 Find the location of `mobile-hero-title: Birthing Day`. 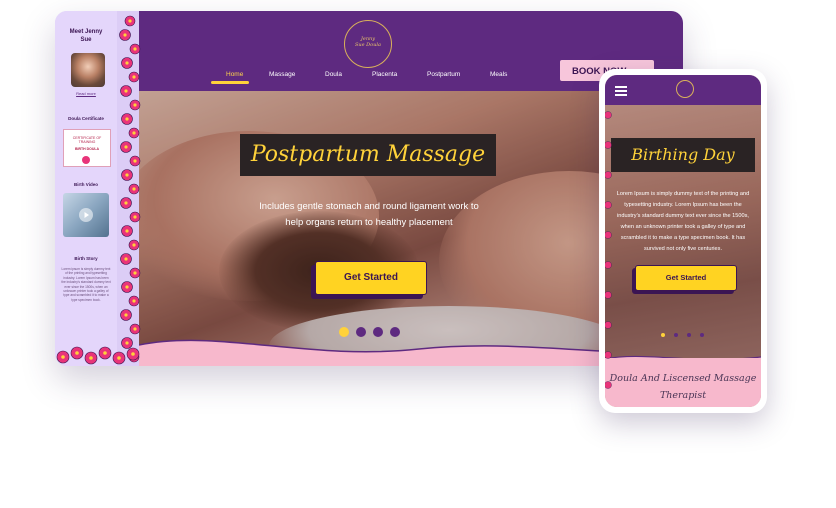

mobile-hero-title: Birthing Day is located at coordinates (683, 155).